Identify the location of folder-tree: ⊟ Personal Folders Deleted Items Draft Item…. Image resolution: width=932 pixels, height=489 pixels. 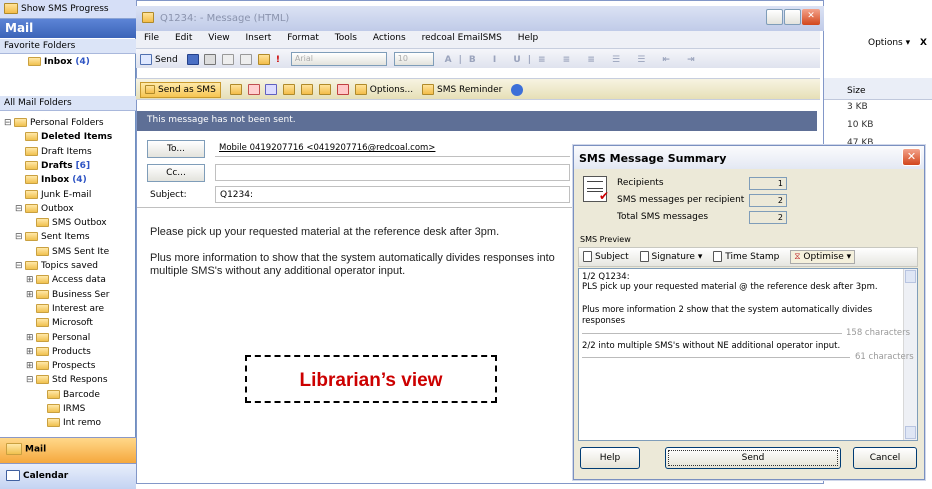
(68, 277).